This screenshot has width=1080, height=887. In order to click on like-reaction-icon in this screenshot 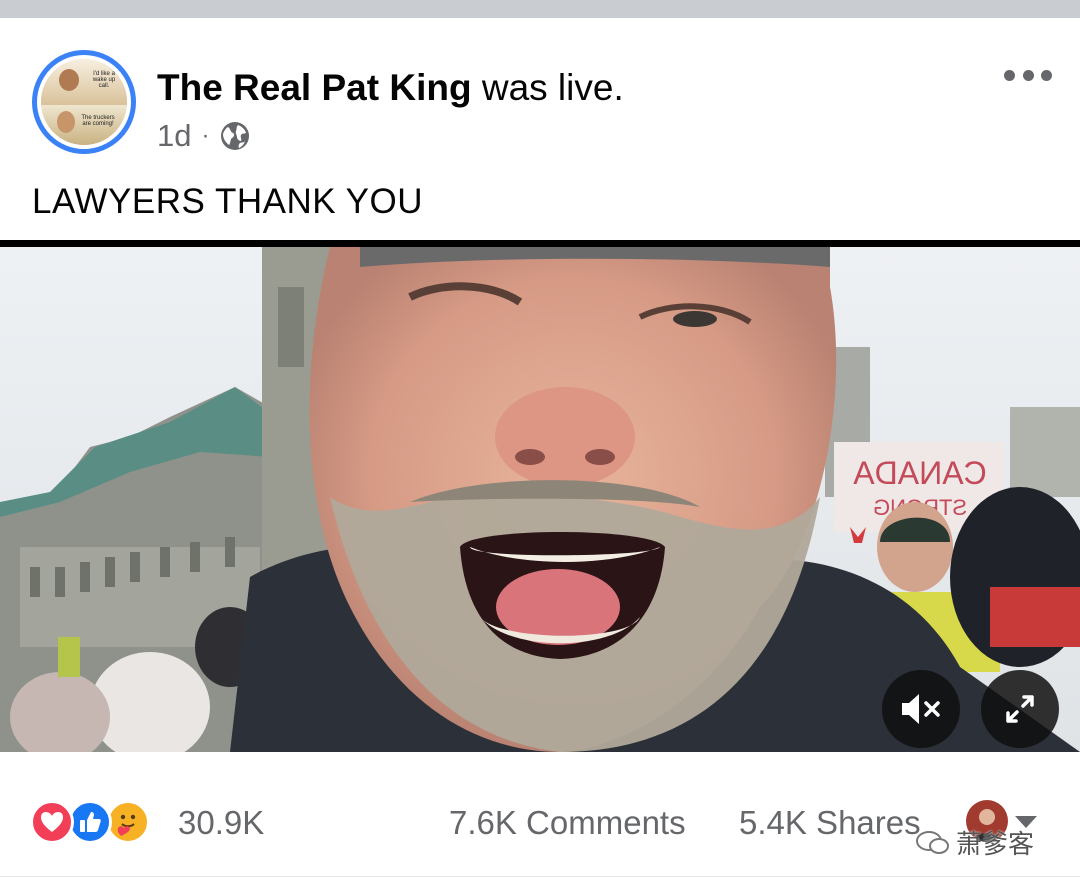, I will do `click(90, 822)`.